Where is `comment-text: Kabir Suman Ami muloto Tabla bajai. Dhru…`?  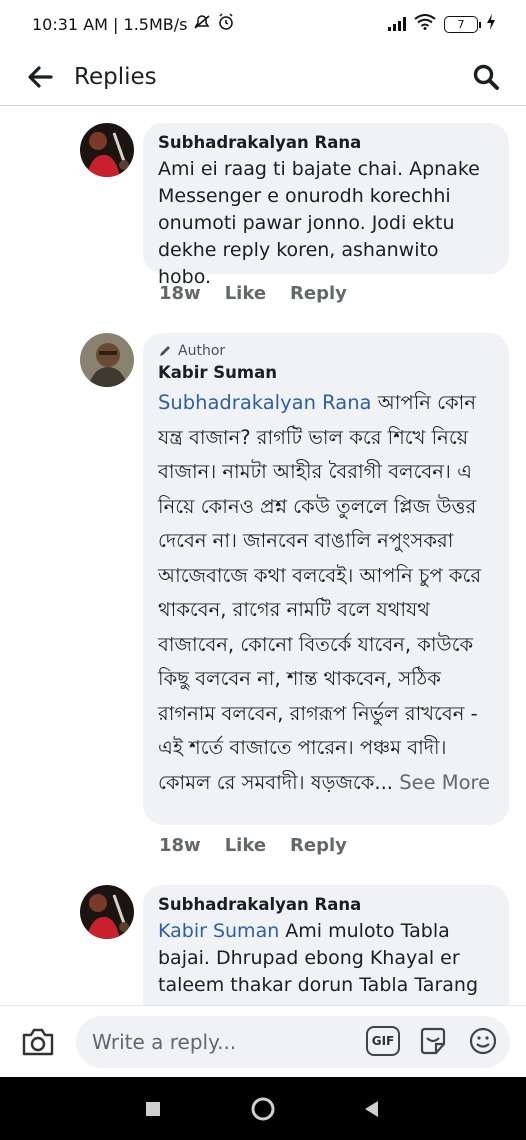 comment-text: Kabir Suman Ami muloto Tabla bajai. Dhru… is located at coordinates (326, 958).